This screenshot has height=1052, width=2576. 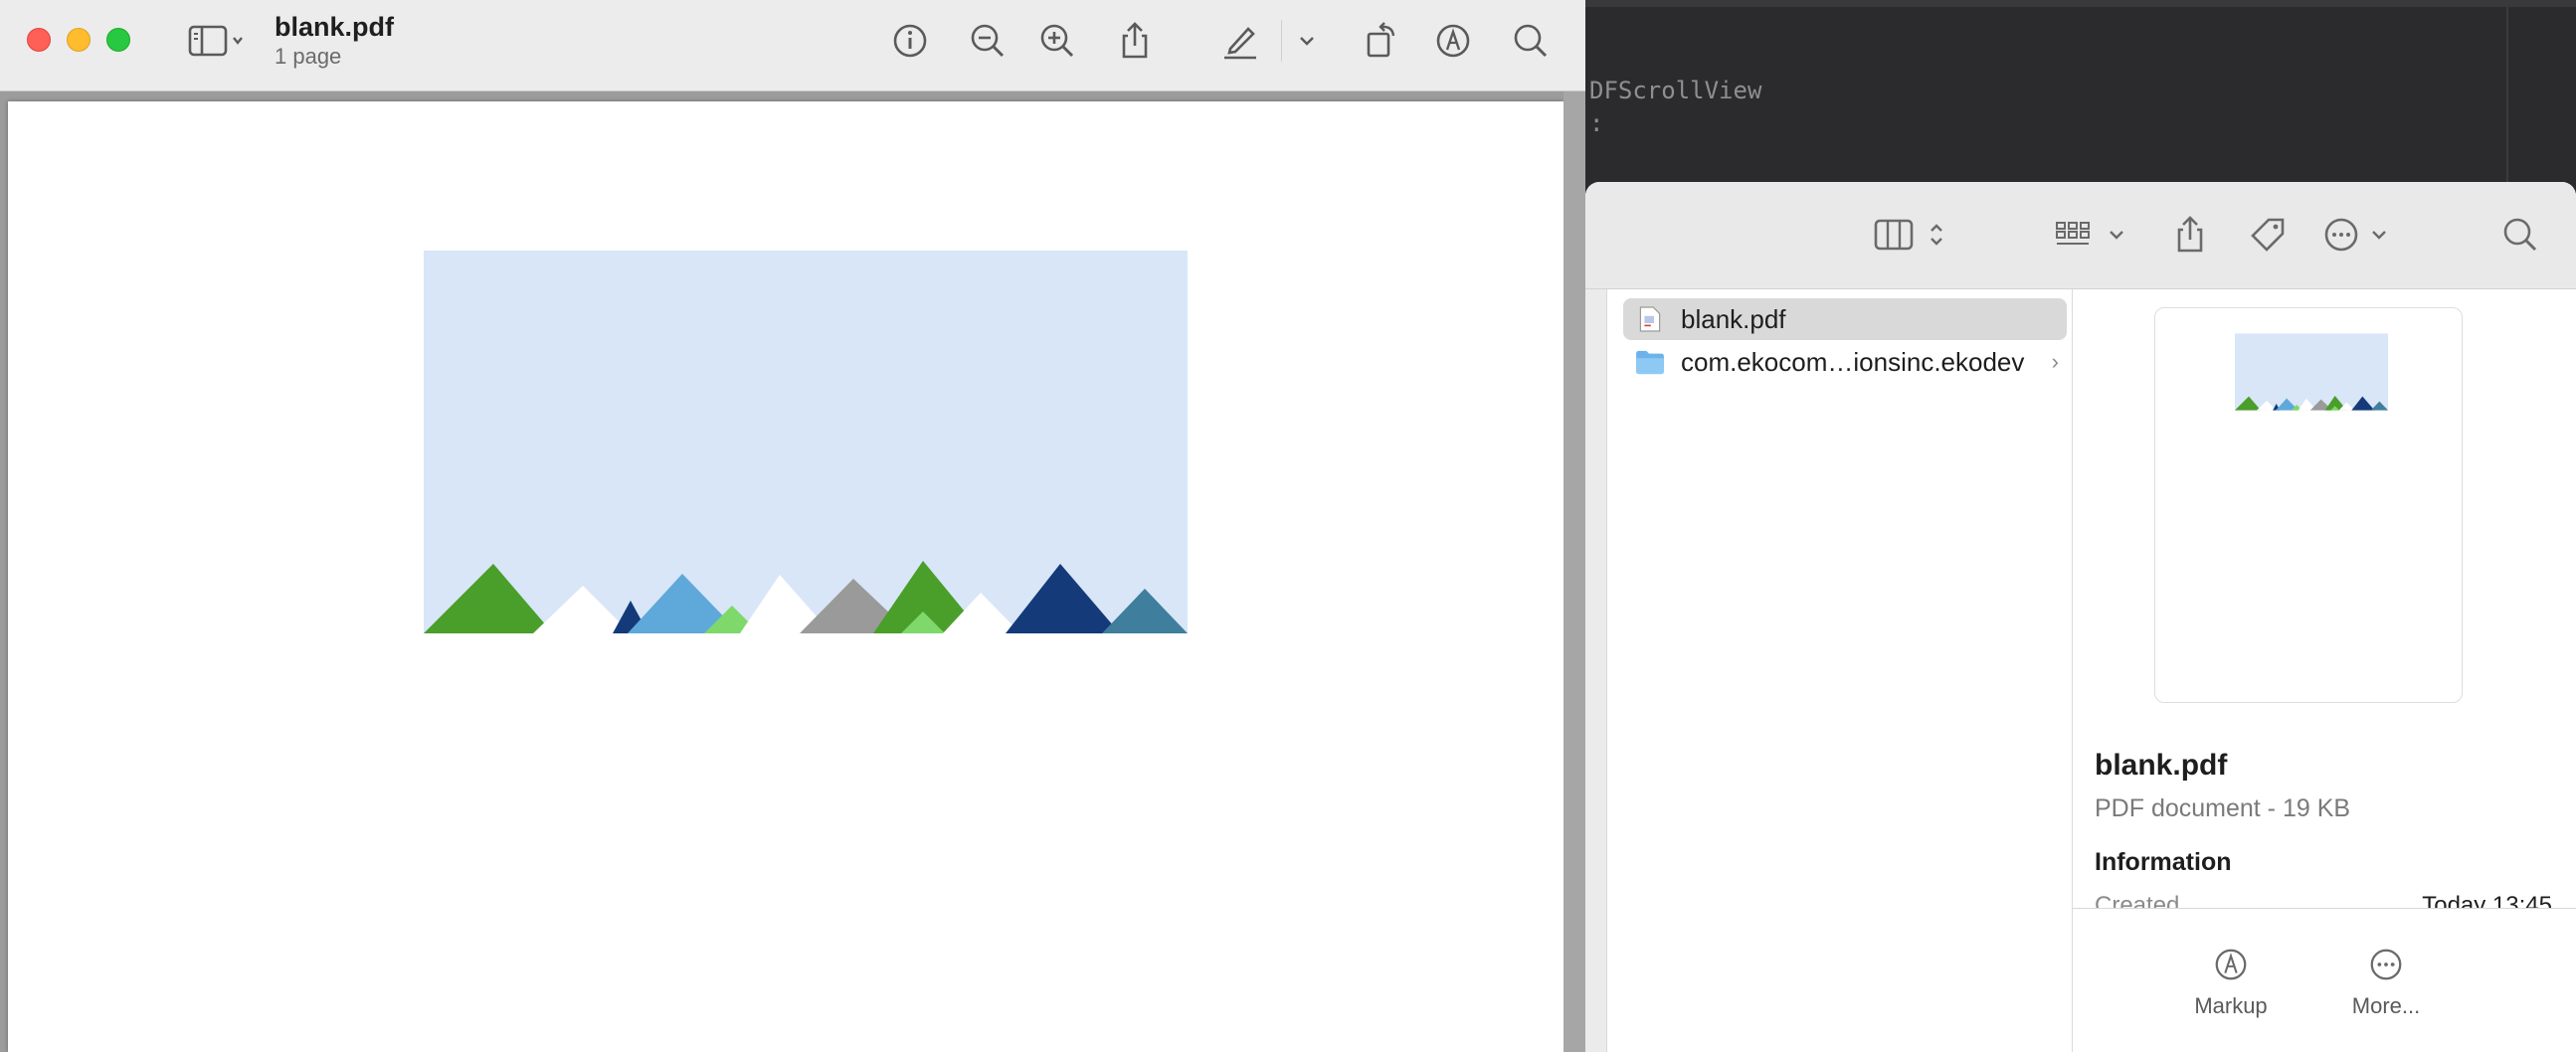 I want to click on editor-divider, so click(x=2507, y=103).